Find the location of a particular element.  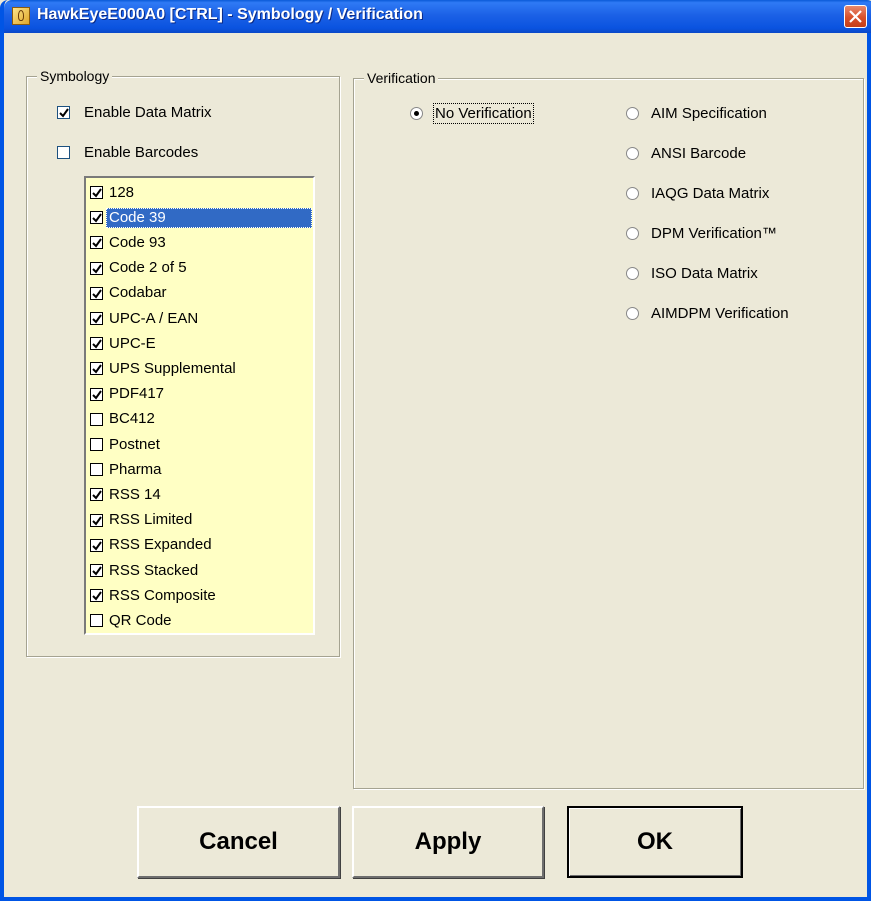

list-item: Code 93 is located at coordinates (201, 242).